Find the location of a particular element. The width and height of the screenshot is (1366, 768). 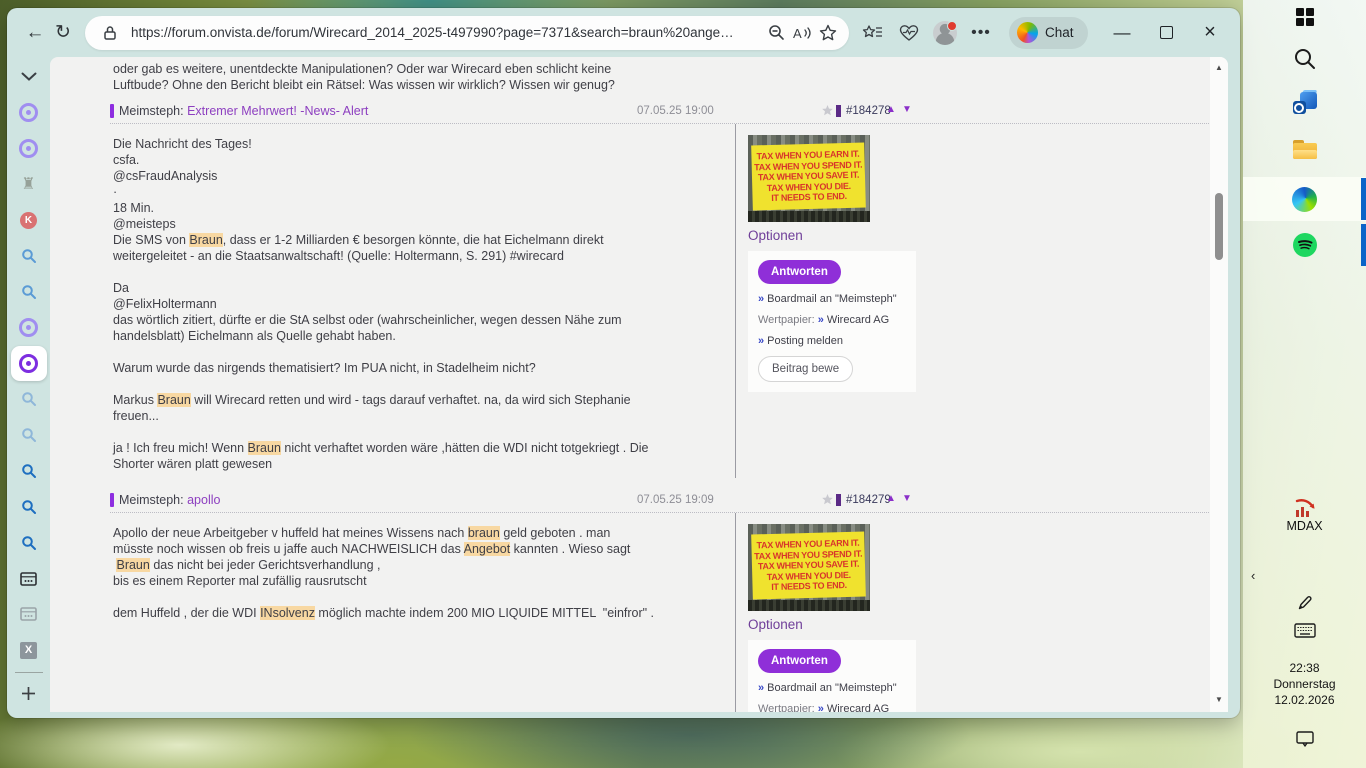

mdax-label: MDAX is located at coordinates (1304, 526).